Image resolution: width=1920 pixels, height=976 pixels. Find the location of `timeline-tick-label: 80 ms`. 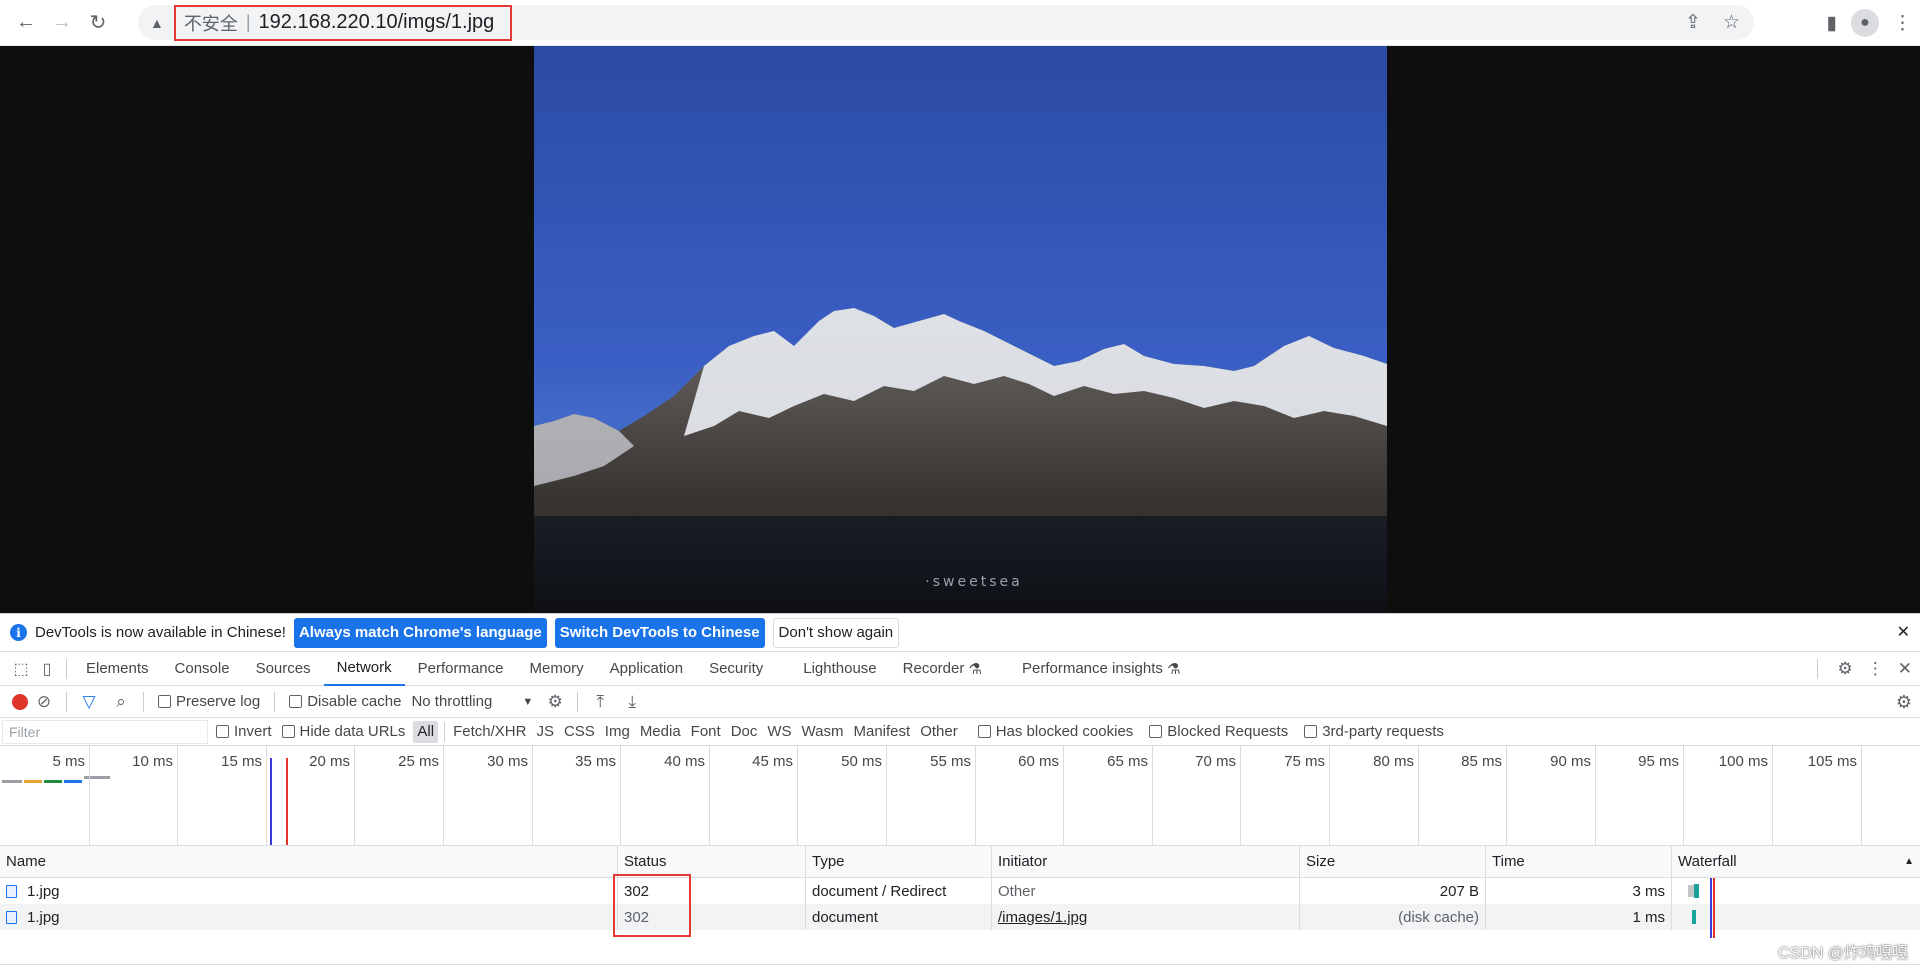

timeline-tick-label: 80 ms is located at coordinates (1393, 761).